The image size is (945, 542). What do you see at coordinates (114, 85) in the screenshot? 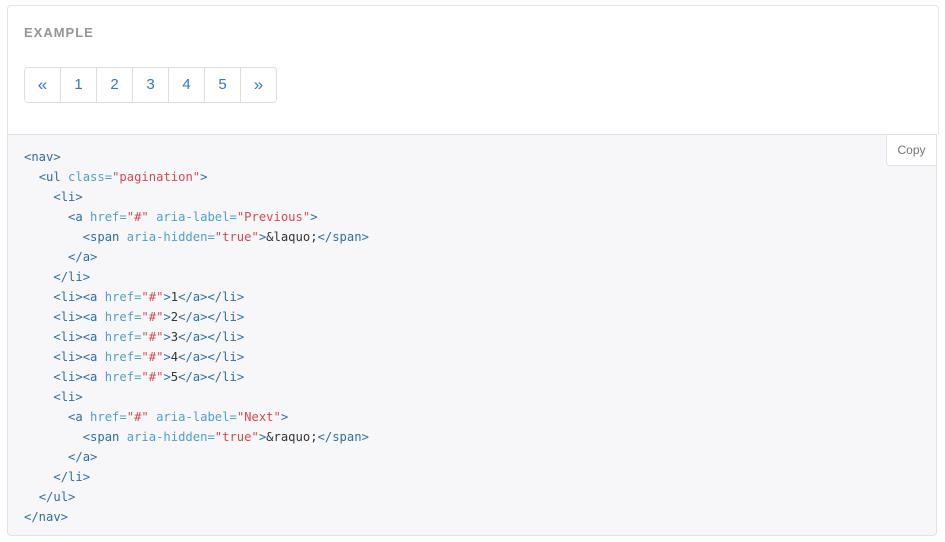
I see `pagination-page-2-link: 2` at bounding box center [114, 85].